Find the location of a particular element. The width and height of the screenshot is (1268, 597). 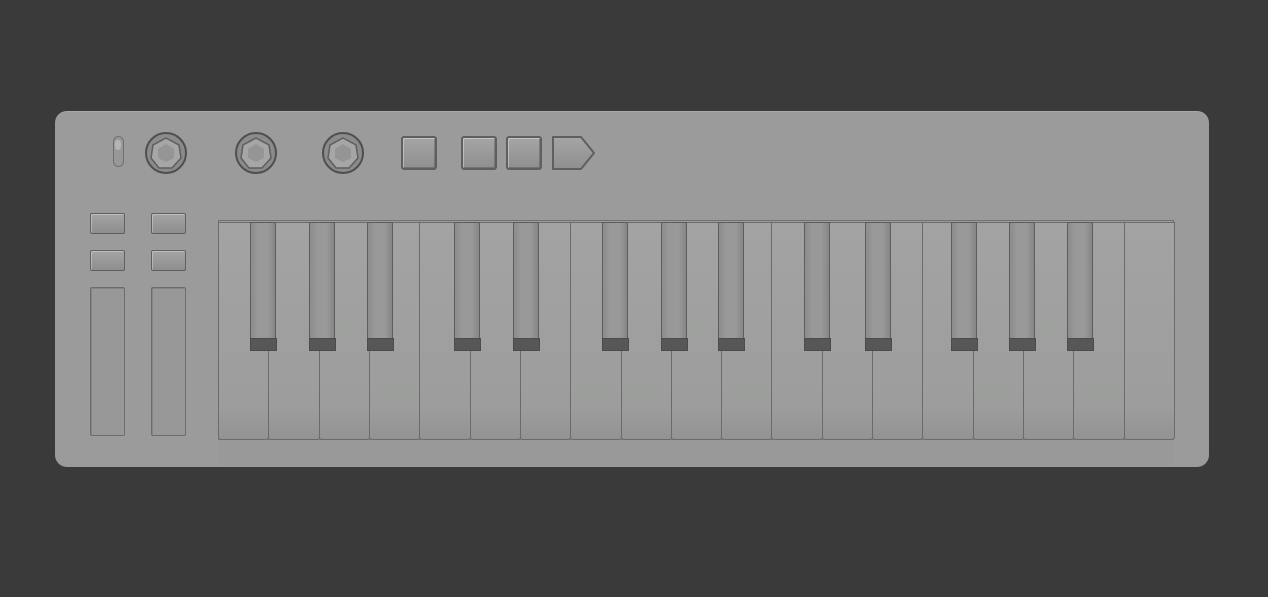

arrow-button is located at coordinates (574, 153).